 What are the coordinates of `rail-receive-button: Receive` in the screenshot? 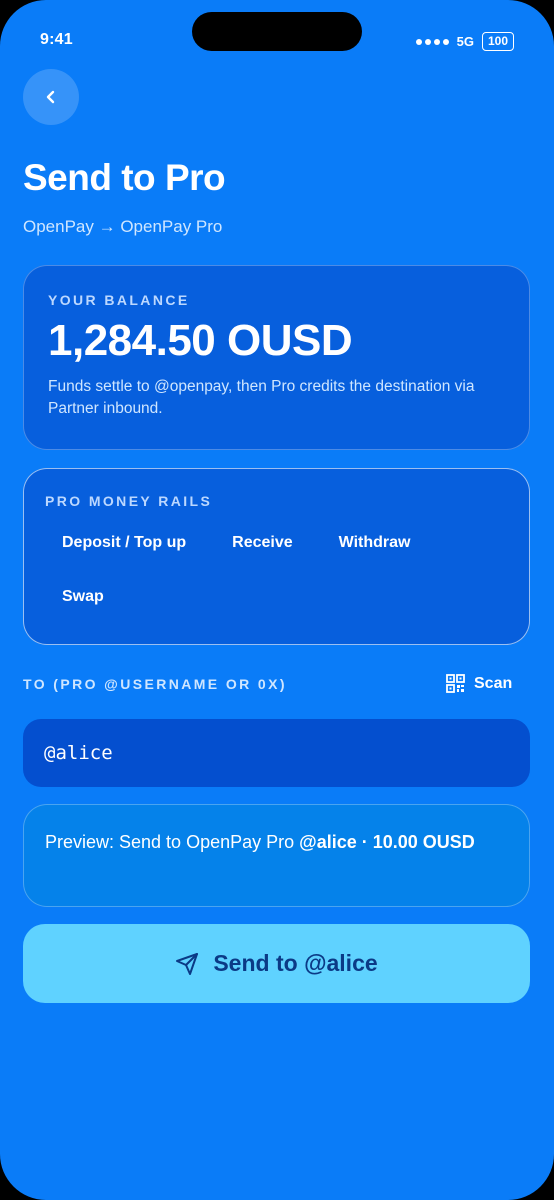 It's located at (262, 543).